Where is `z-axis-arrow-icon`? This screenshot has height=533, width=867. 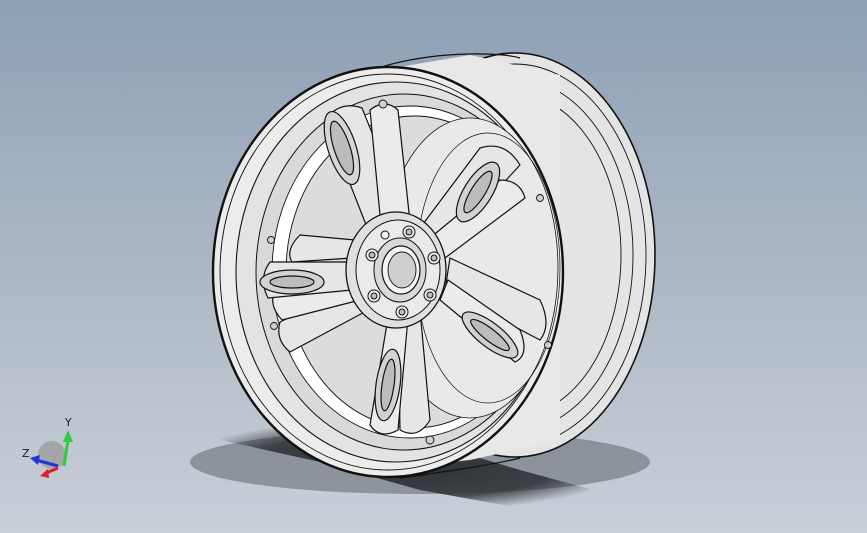 z-axis-arrow-icon is located at coordinates (35, 460).